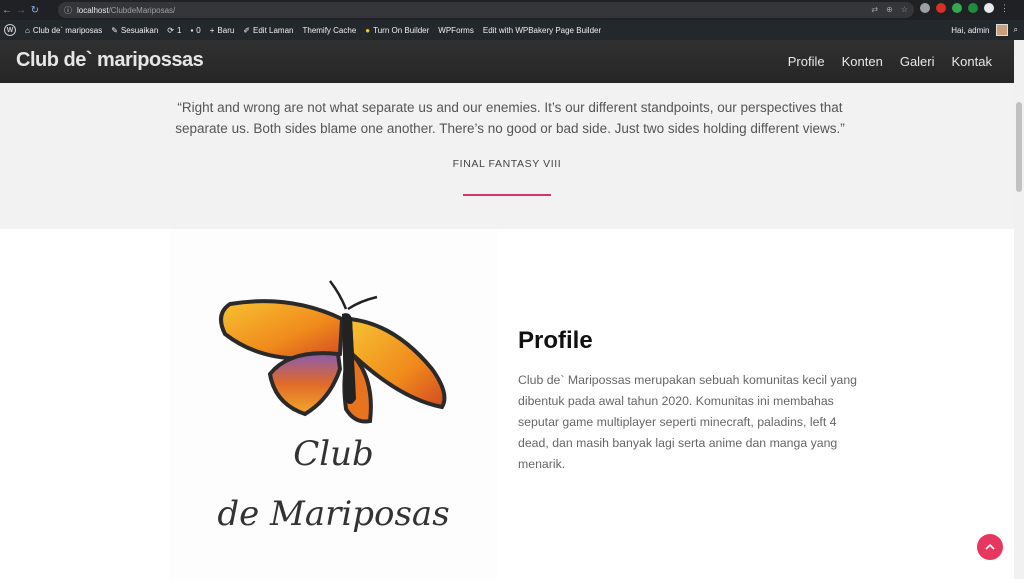 Image resolution: width=1024 pixels, height=579 pixels. Describe the element at coordinates (7, 10) in the screenshot. I see `back-icon: ←` at that location.